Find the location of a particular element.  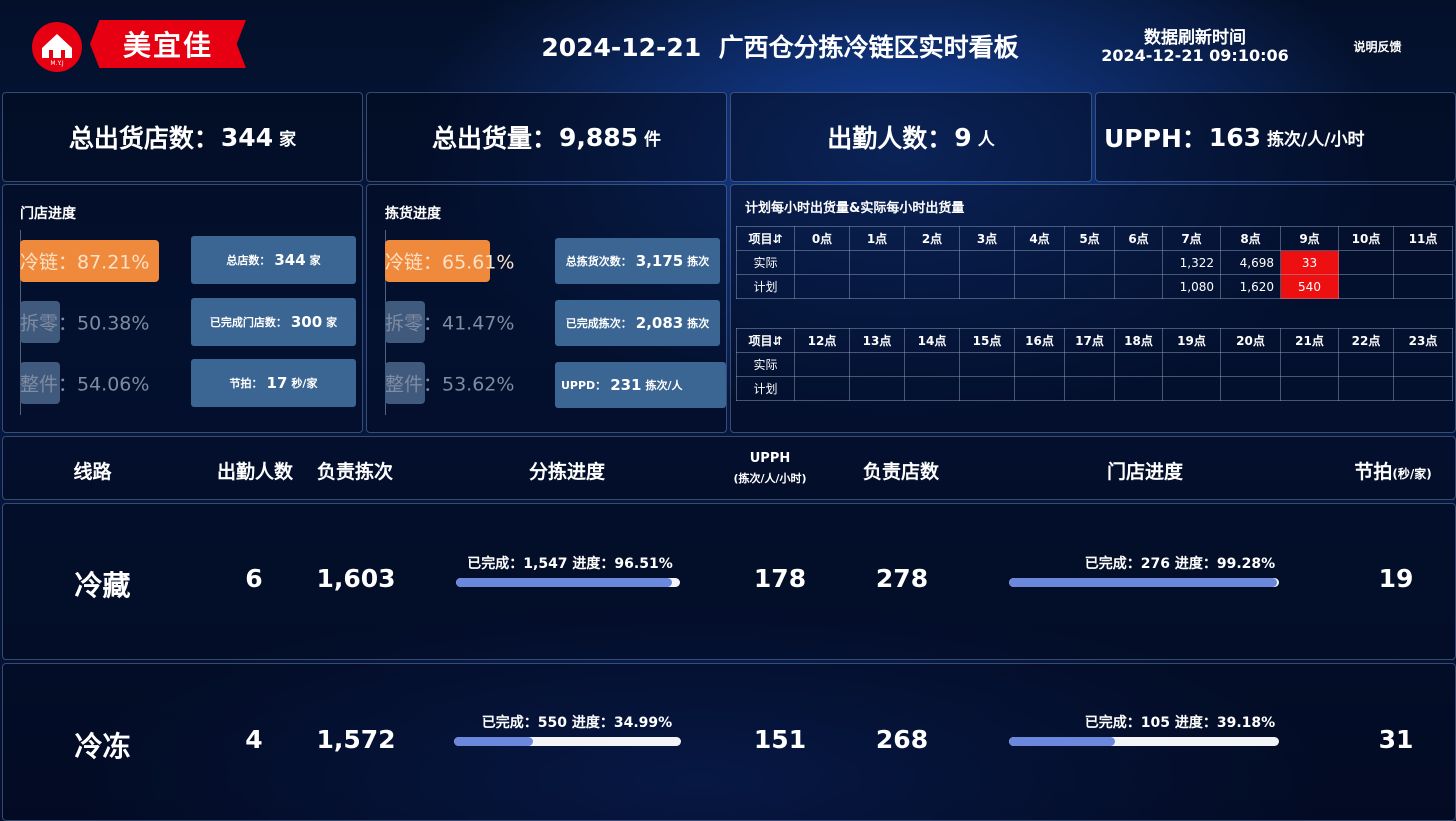

row-beat: 31 is located at coordinates (1396, 739).